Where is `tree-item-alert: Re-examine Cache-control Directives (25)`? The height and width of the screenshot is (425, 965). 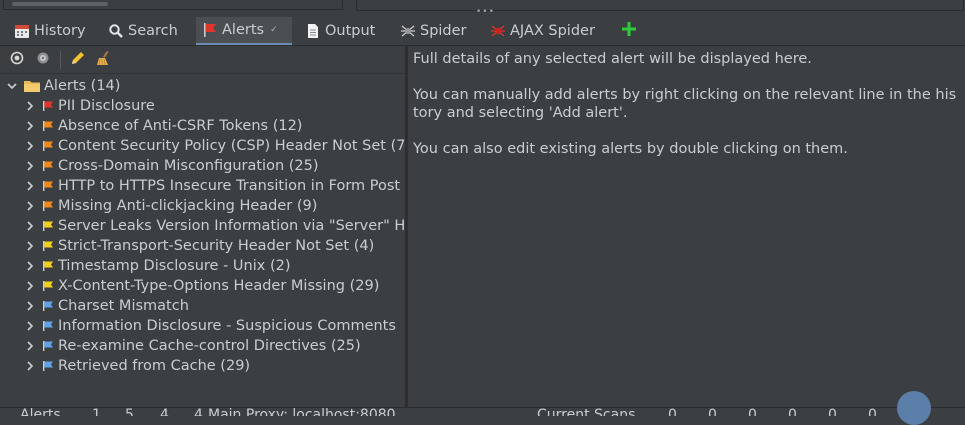
tree-item-alert: Re-examine Cache-control Directives (25) is located at coordinates (192, 346).